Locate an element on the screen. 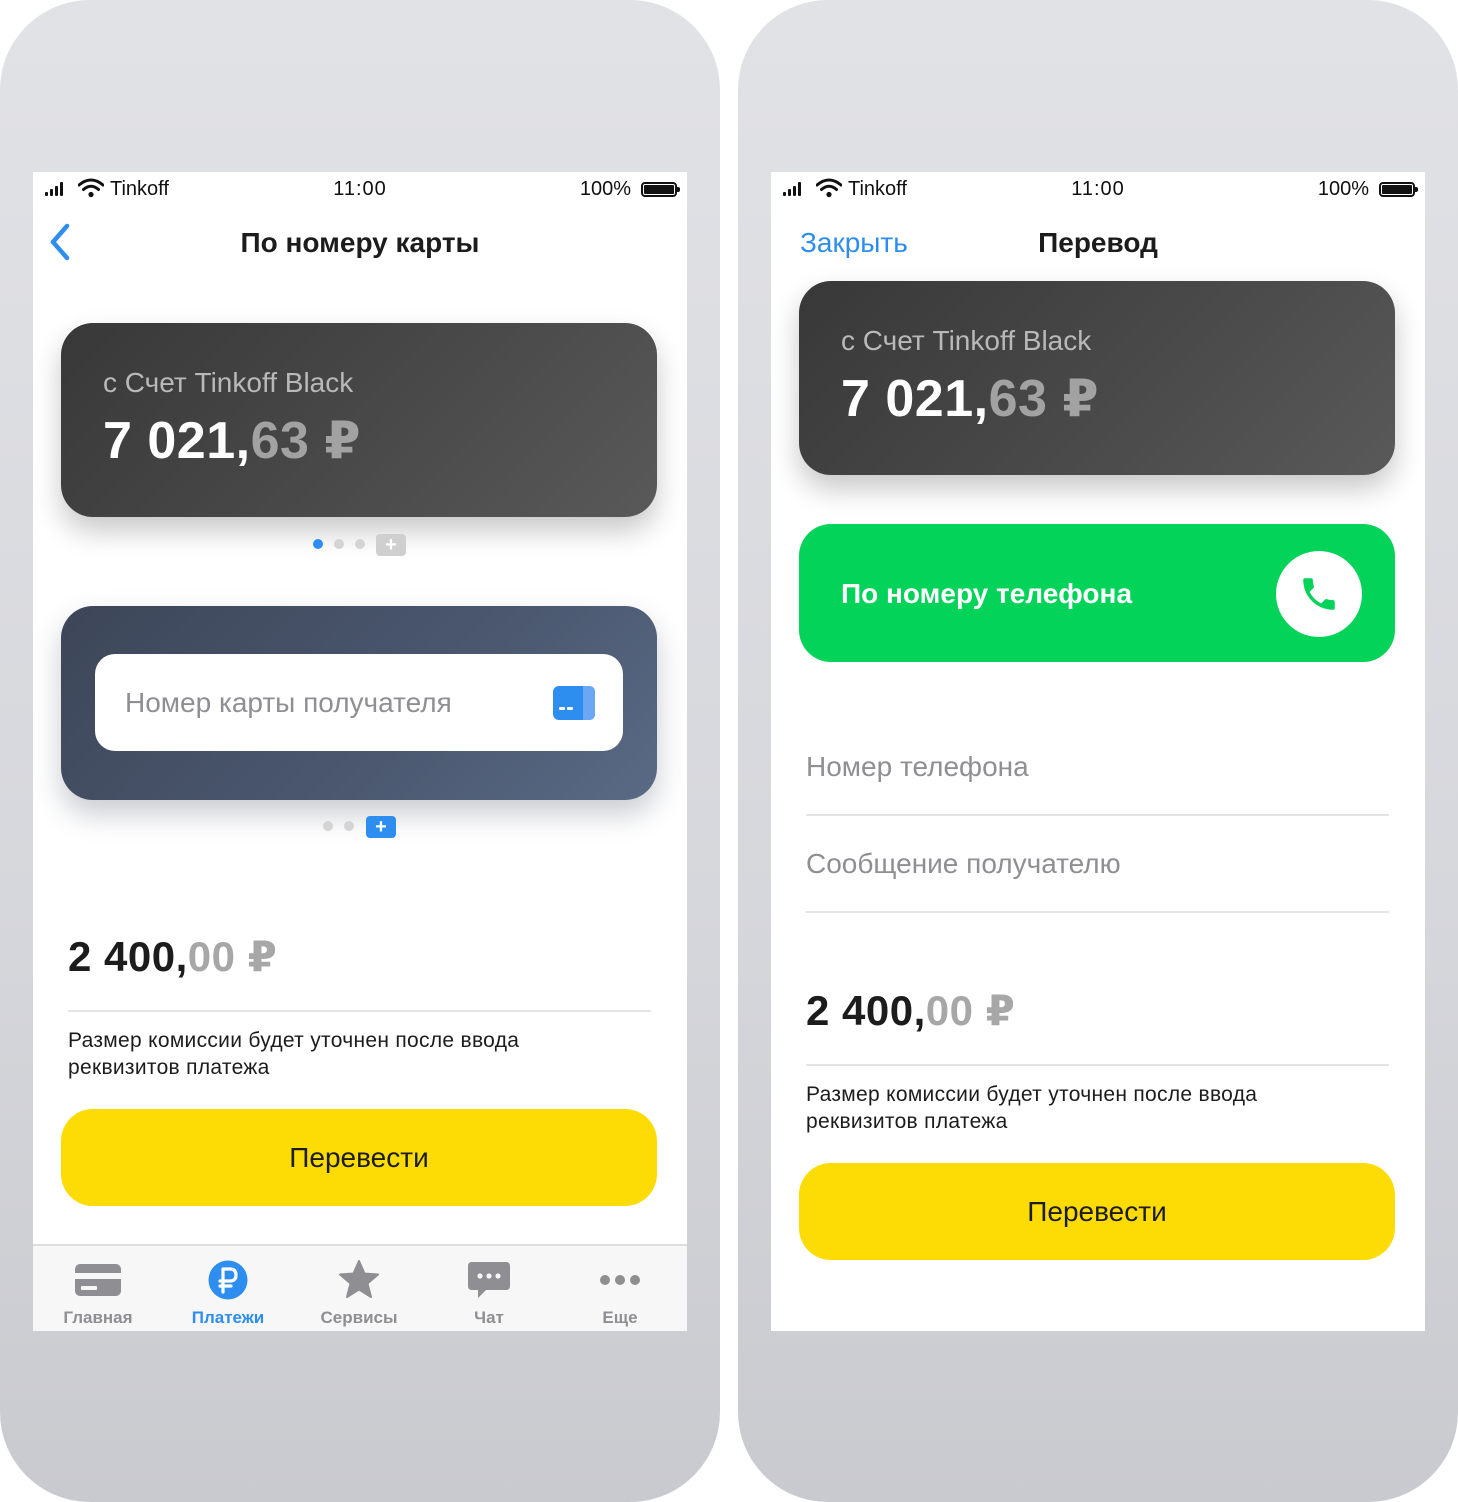 The image size is (1458, 1502). page-title: По номеру карты is located at coordinates (360, 242).